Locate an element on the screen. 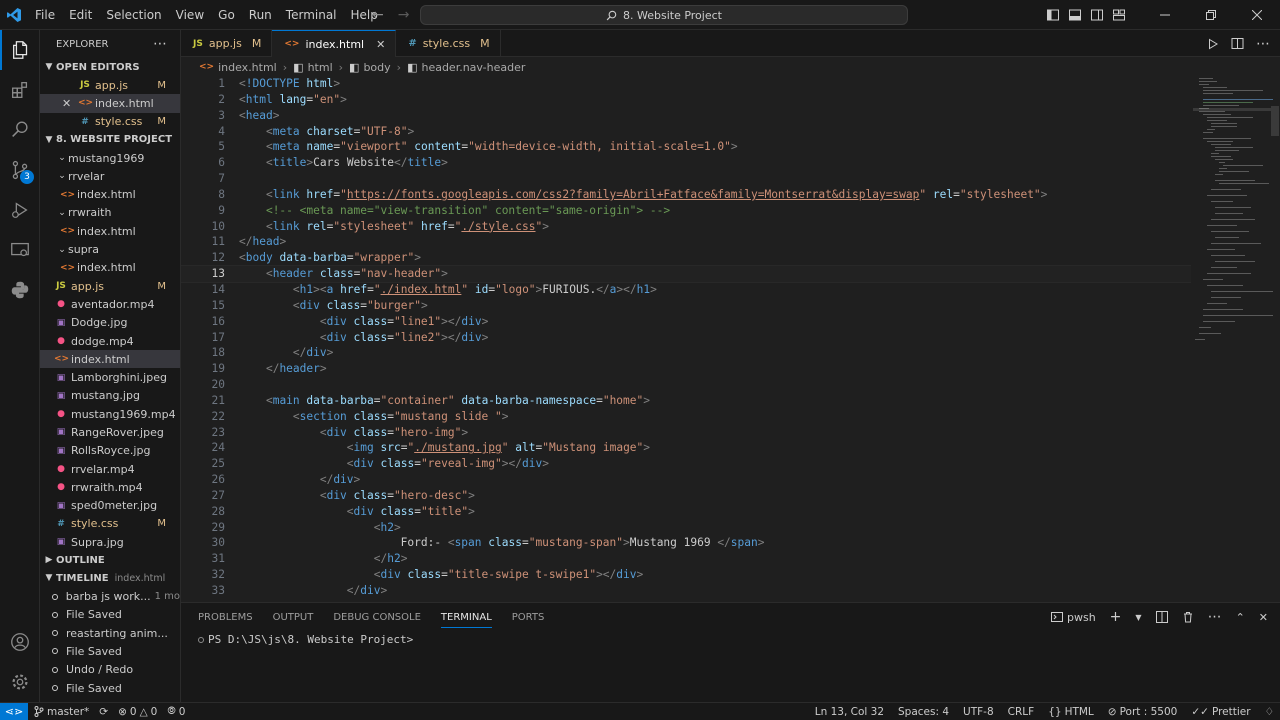  folder-item: ⌄ supra is located at coordinates (110, 249).